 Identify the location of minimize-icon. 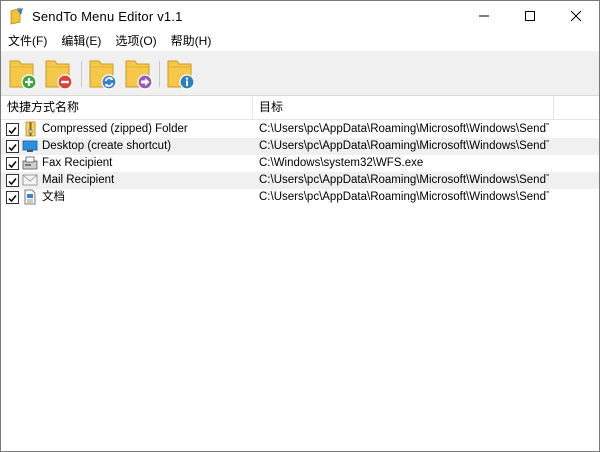
(484, 16).